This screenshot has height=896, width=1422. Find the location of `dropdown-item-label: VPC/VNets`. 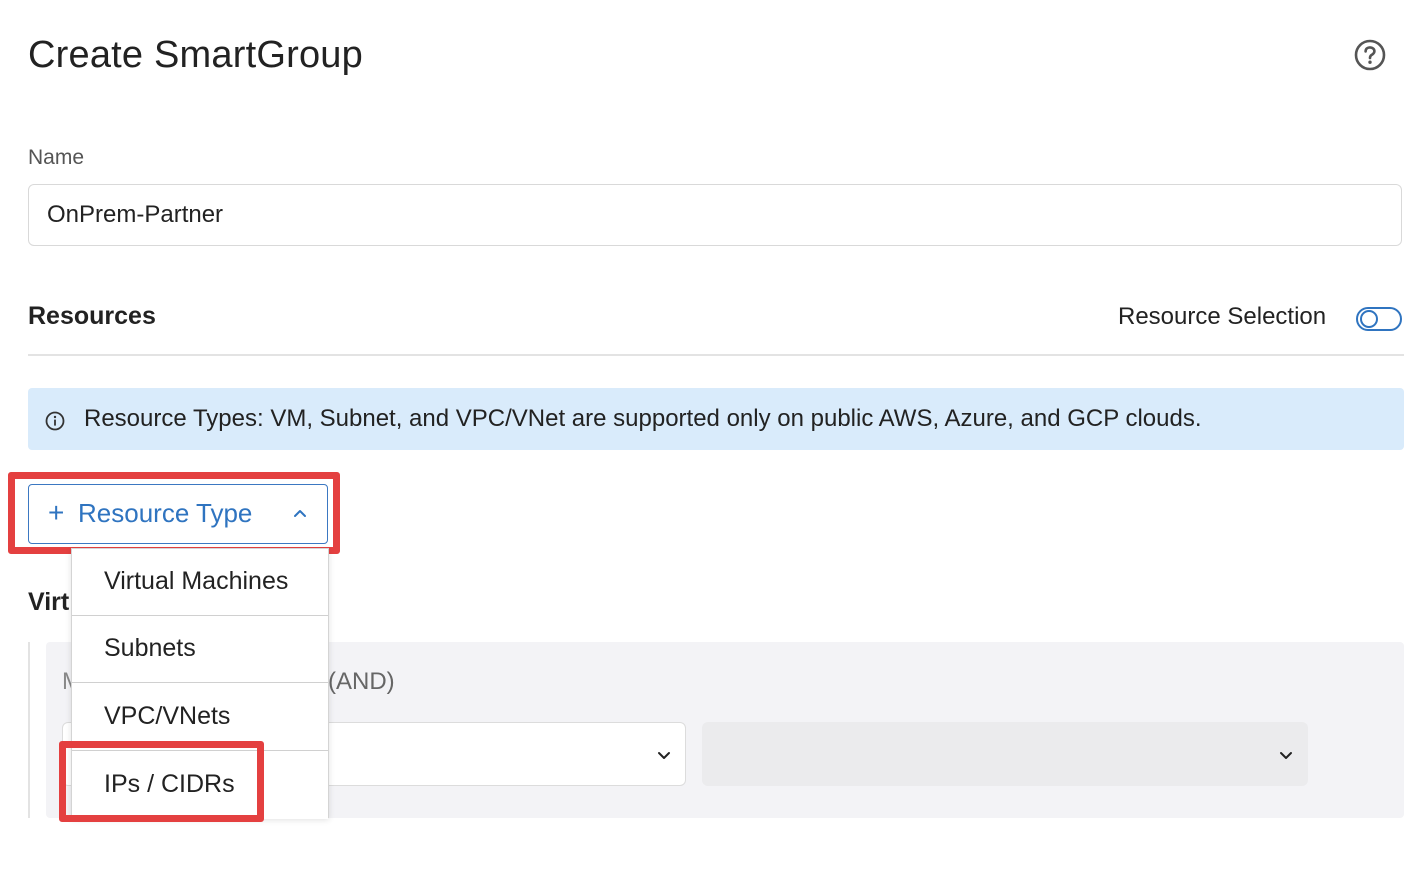

dropdown-item-label: VPC/VNets is located at coordinates (167, 716).